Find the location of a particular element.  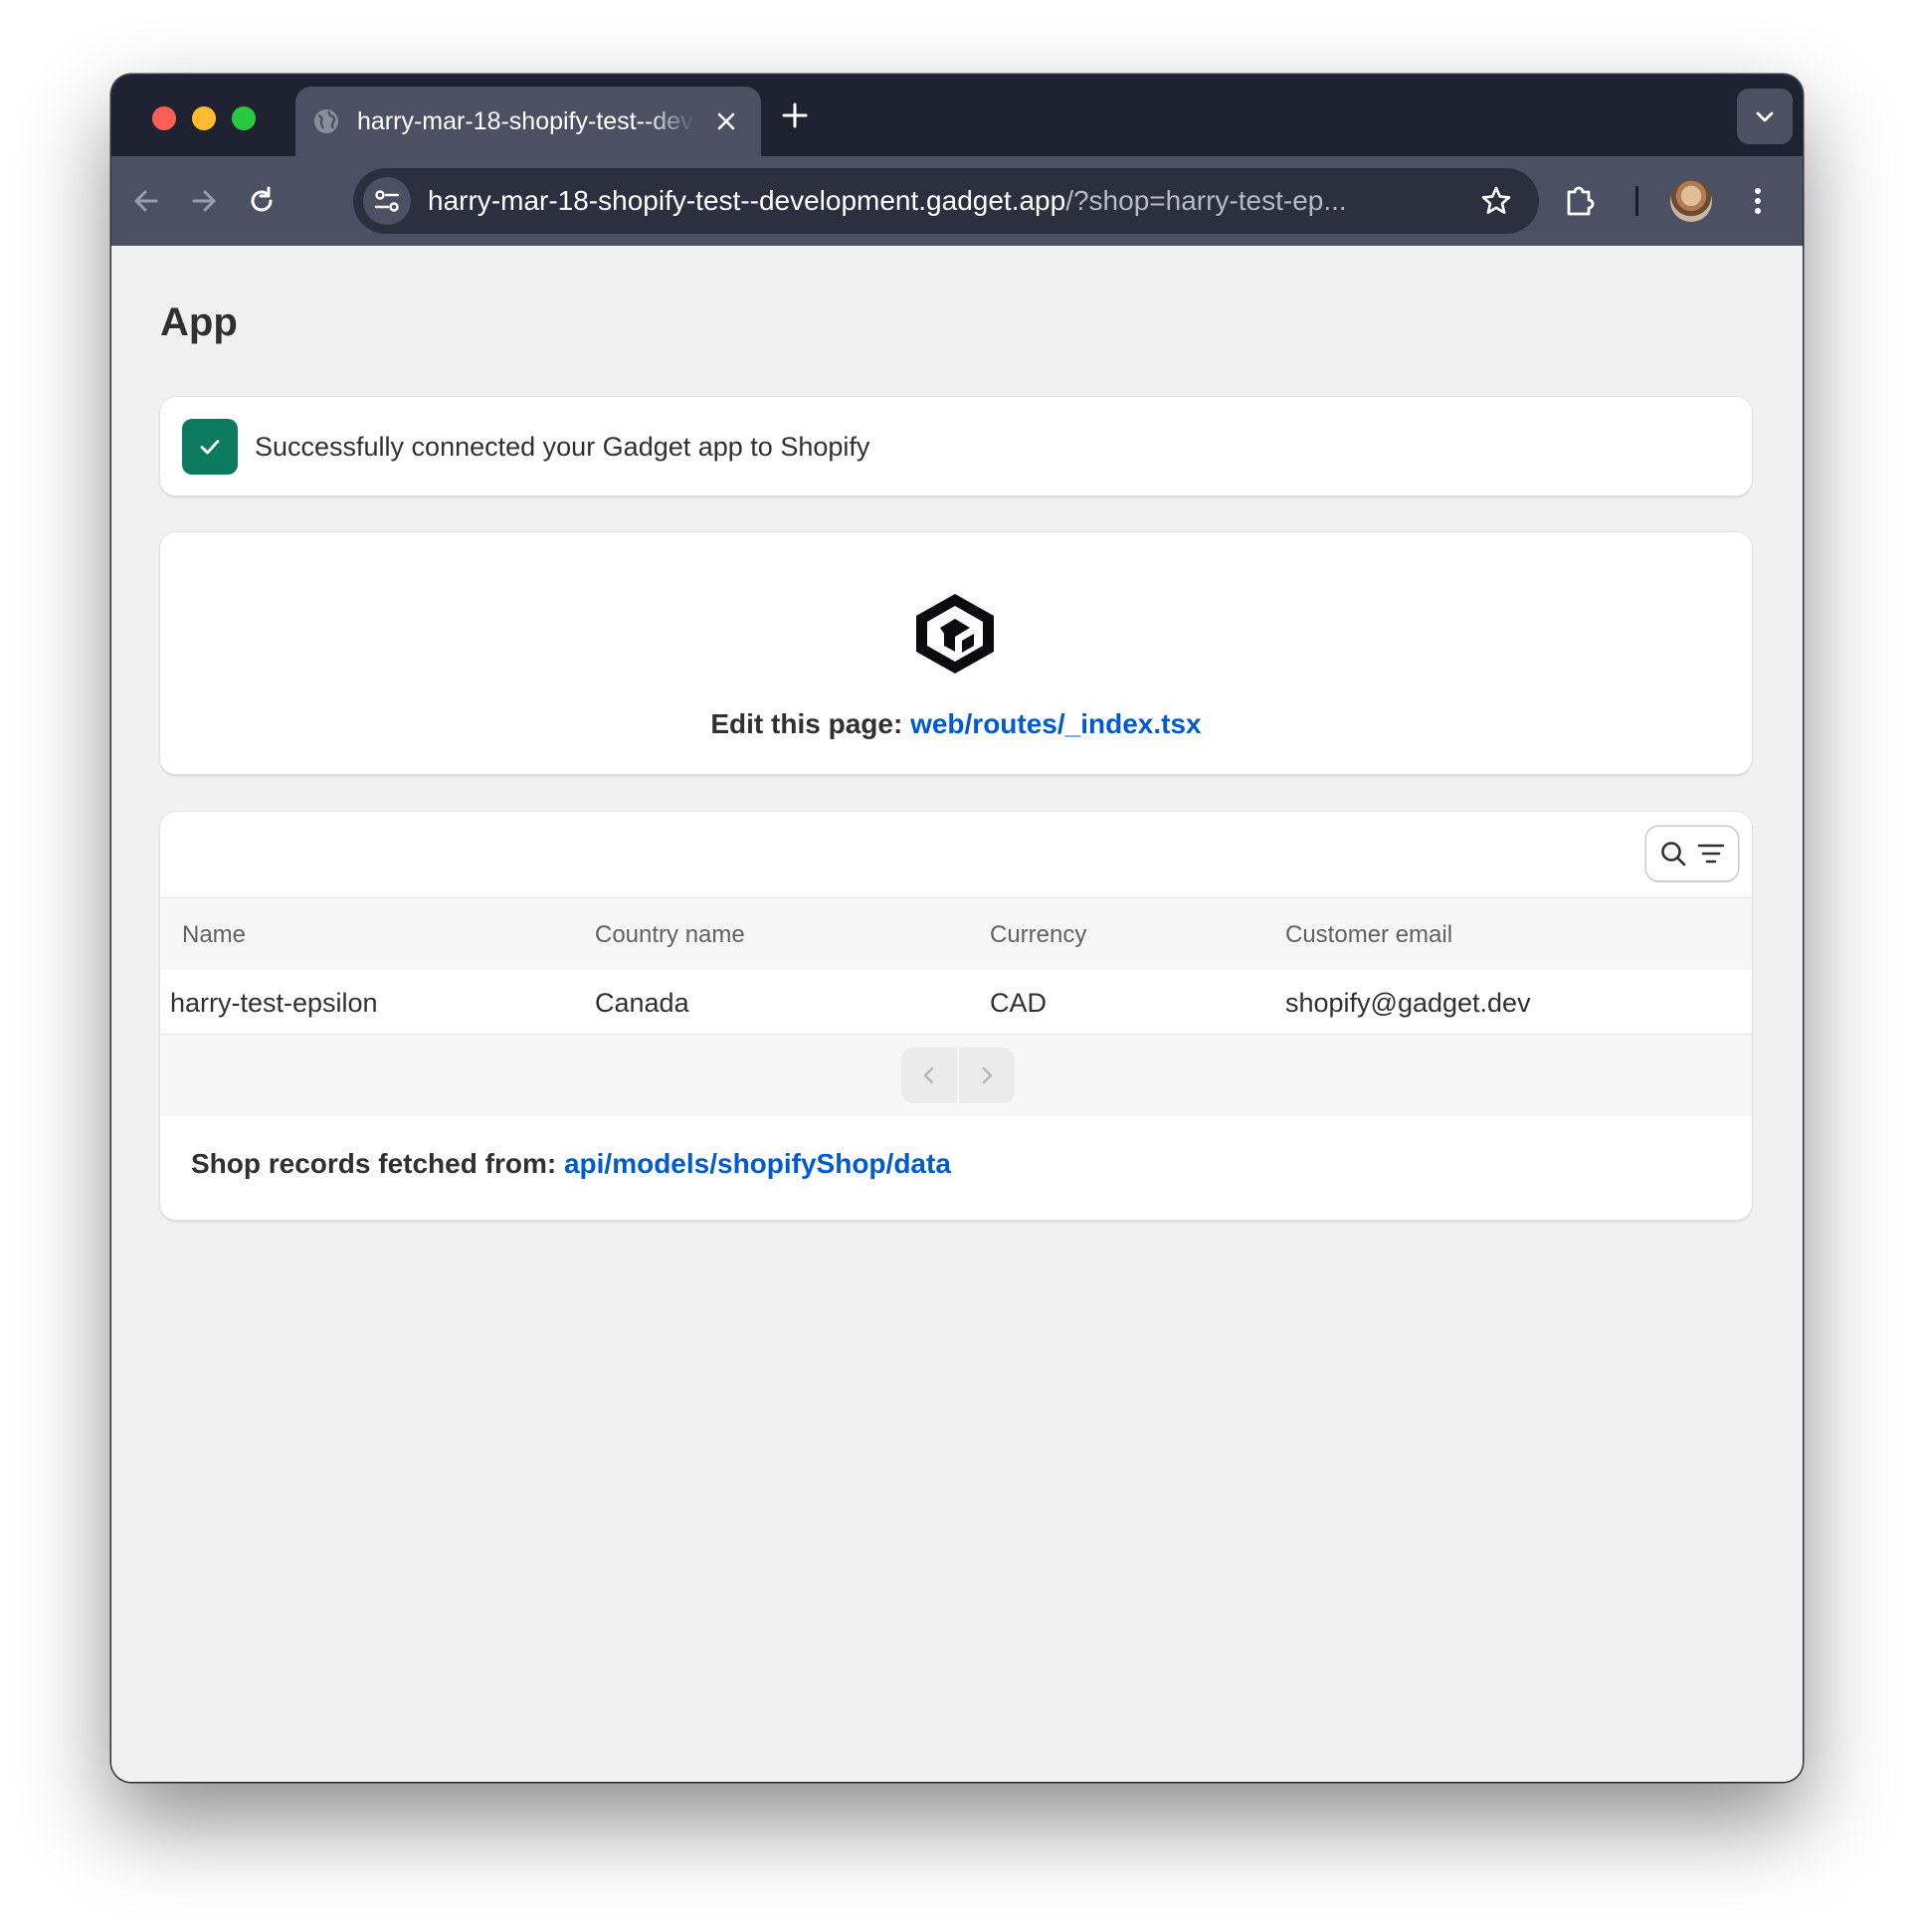

pagination is located at coordinates (956, 1075).